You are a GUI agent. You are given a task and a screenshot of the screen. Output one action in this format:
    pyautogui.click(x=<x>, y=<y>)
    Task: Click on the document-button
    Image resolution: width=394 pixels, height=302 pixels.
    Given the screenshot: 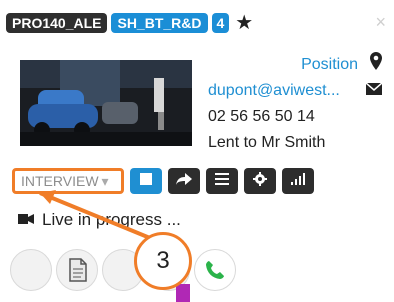 What is the action you would take?
    pyautogui.click(x=77, y=270)
    